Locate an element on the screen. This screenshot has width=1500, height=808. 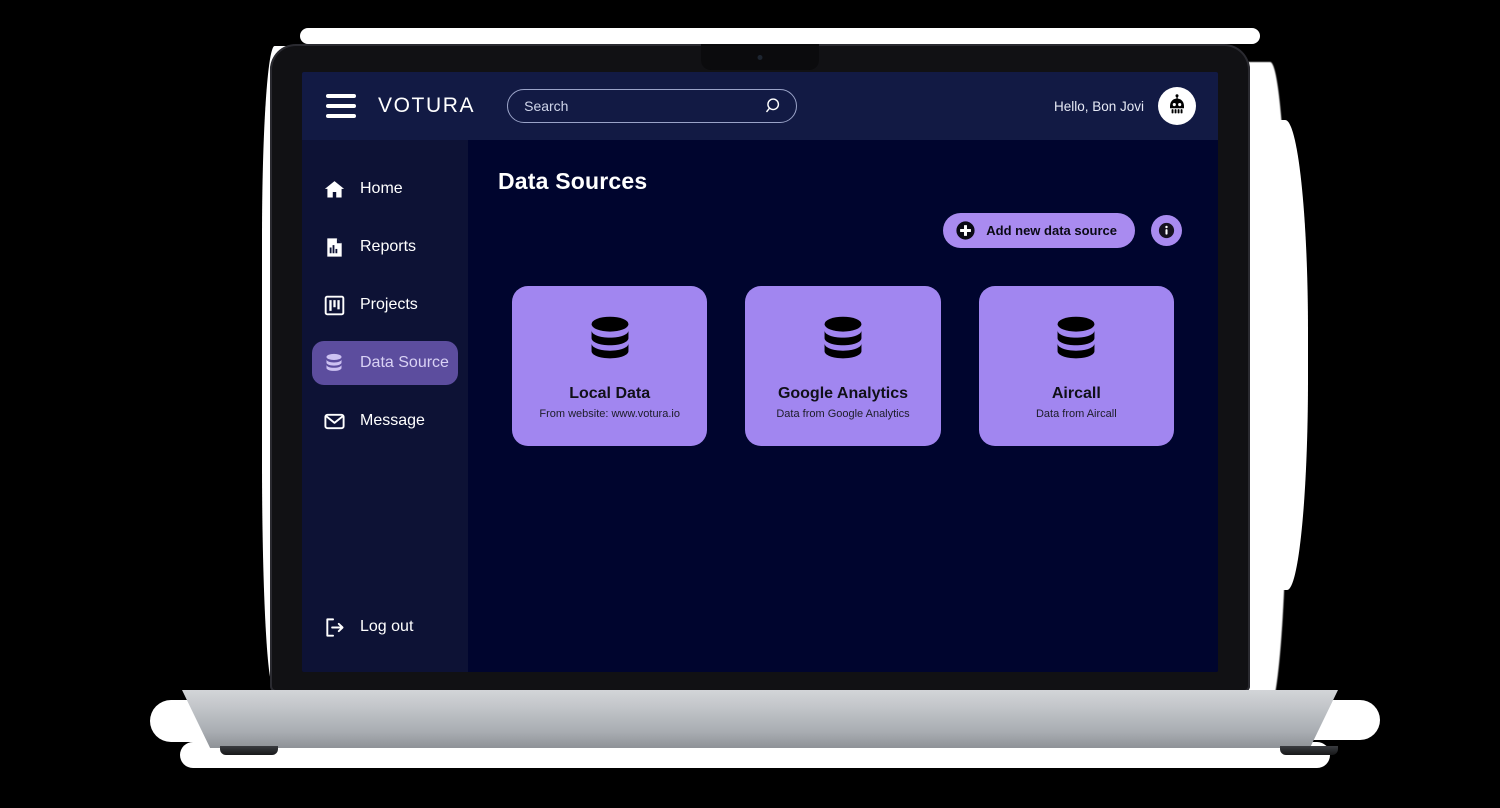
data-source-card: Local Data From website: www.votura.io is located at coordinates (610, 366).